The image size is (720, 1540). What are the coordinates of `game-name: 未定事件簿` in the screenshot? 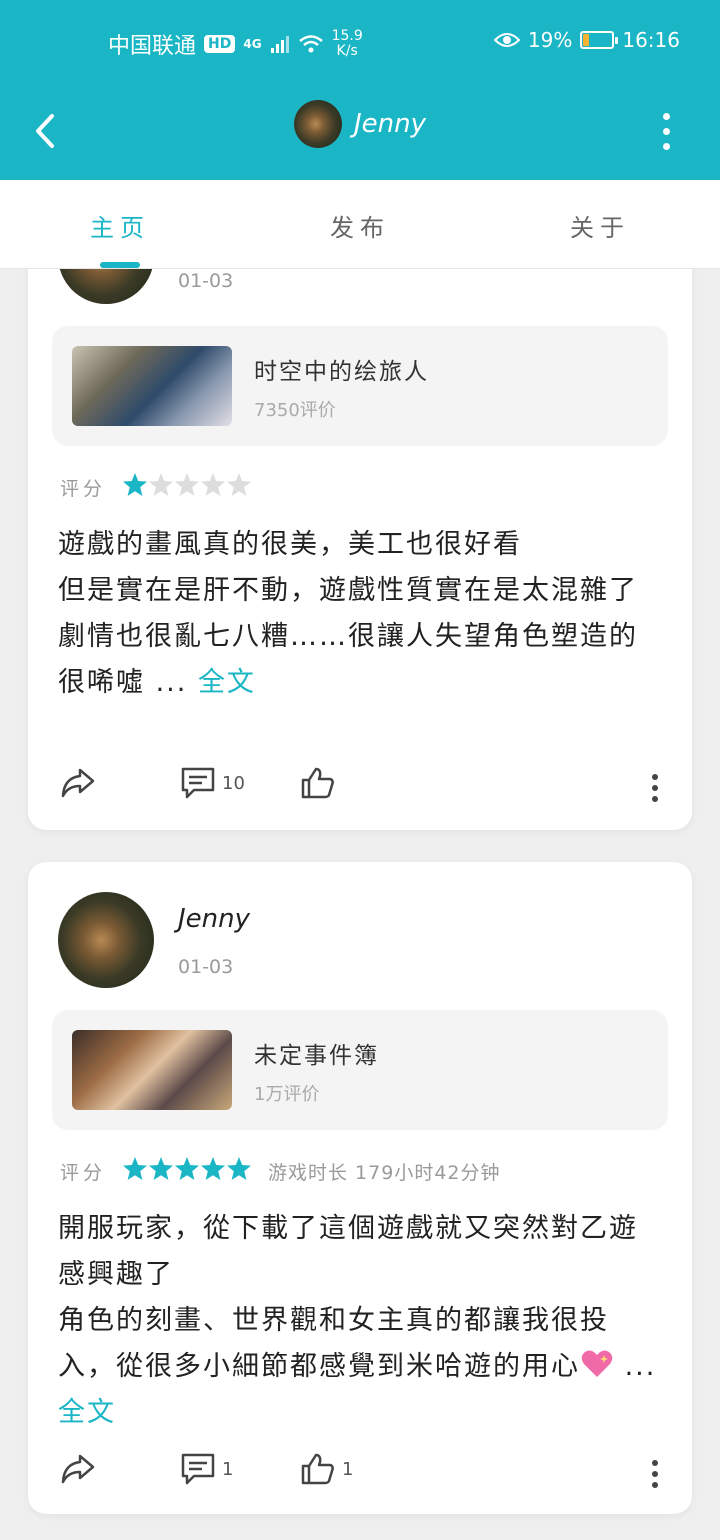 It's located at (316, 1056).